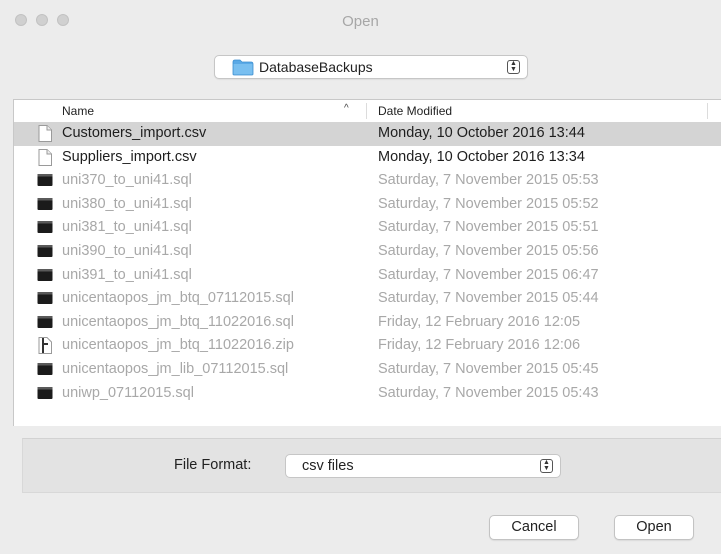 Image resolution: width=721 pixels, height=554 pixels. I want to click on file-date-modified: Saturday, 7 November 2015 05:43, so click(488, 392).